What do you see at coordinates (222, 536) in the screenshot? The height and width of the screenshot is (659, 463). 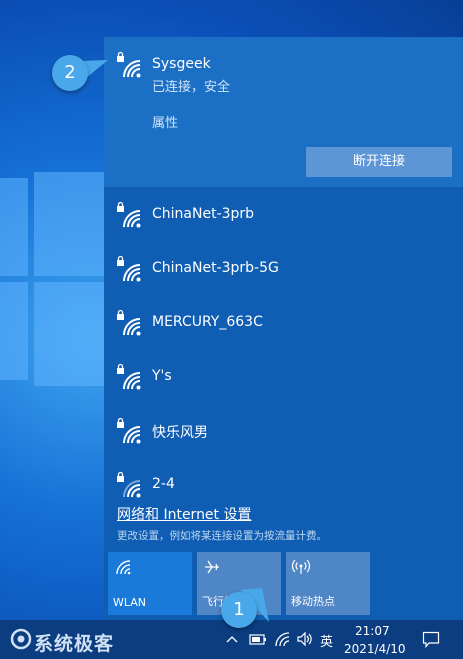 I see `network-settings-description: 更改设置，例如将某连接设置为按流量计费。` at bounding box center [222, 536].